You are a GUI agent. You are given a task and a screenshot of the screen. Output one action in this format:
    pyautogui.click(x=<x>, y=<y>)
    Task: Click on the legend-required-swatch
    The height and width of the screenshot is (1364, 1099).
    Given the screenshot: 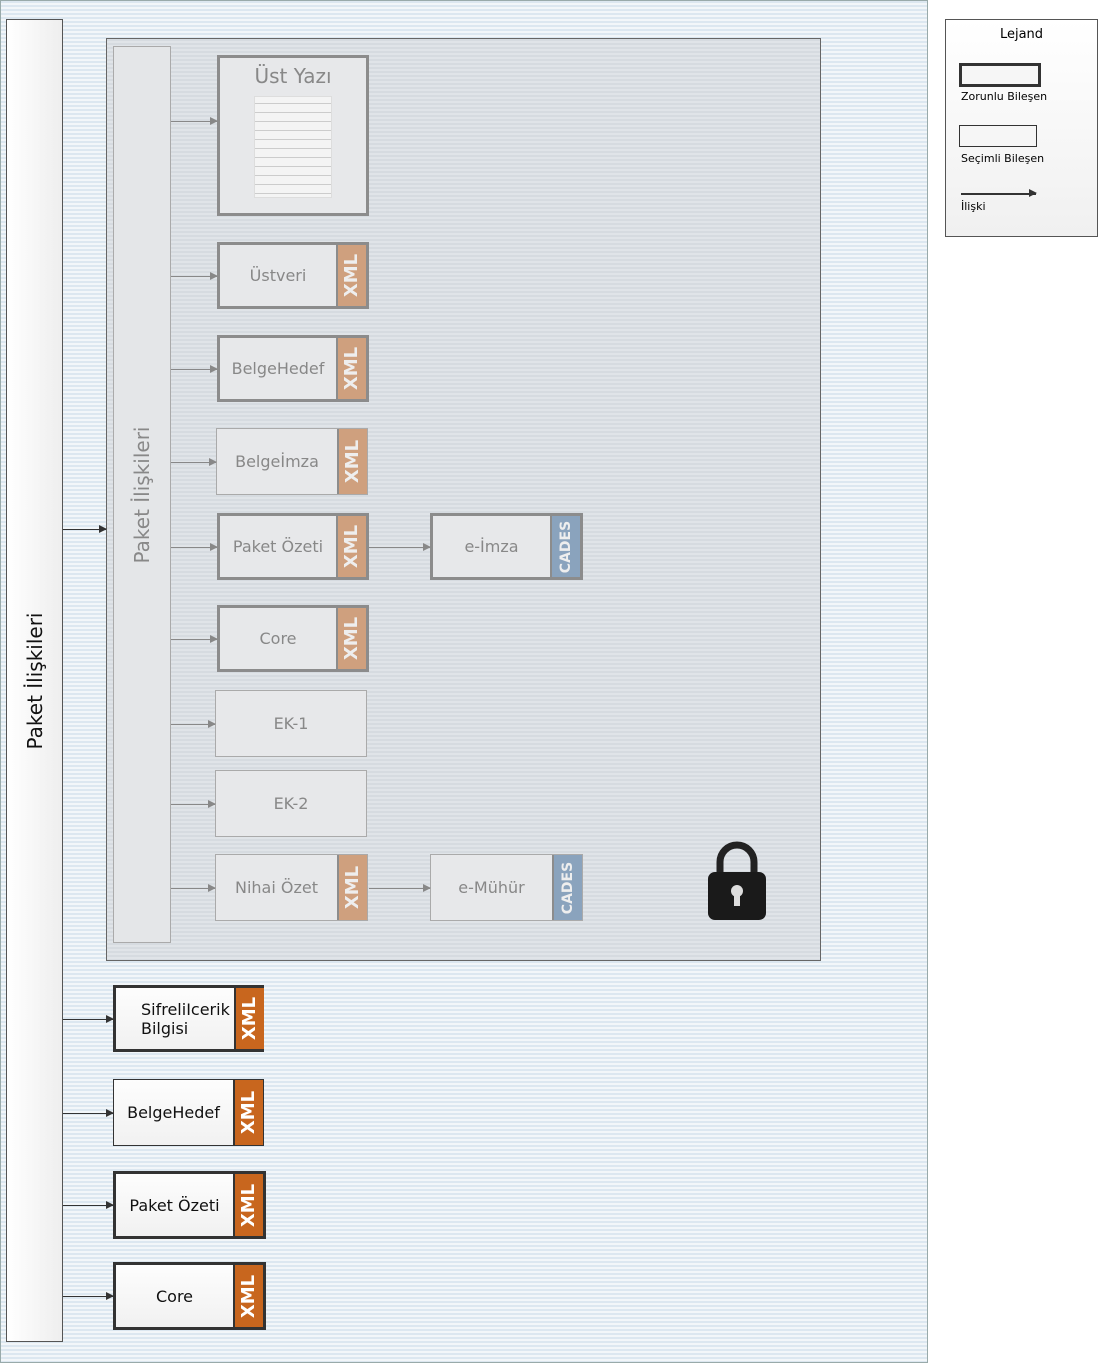 What is the action you would take?
    pyautogui.click(x=1000, y=75)
    